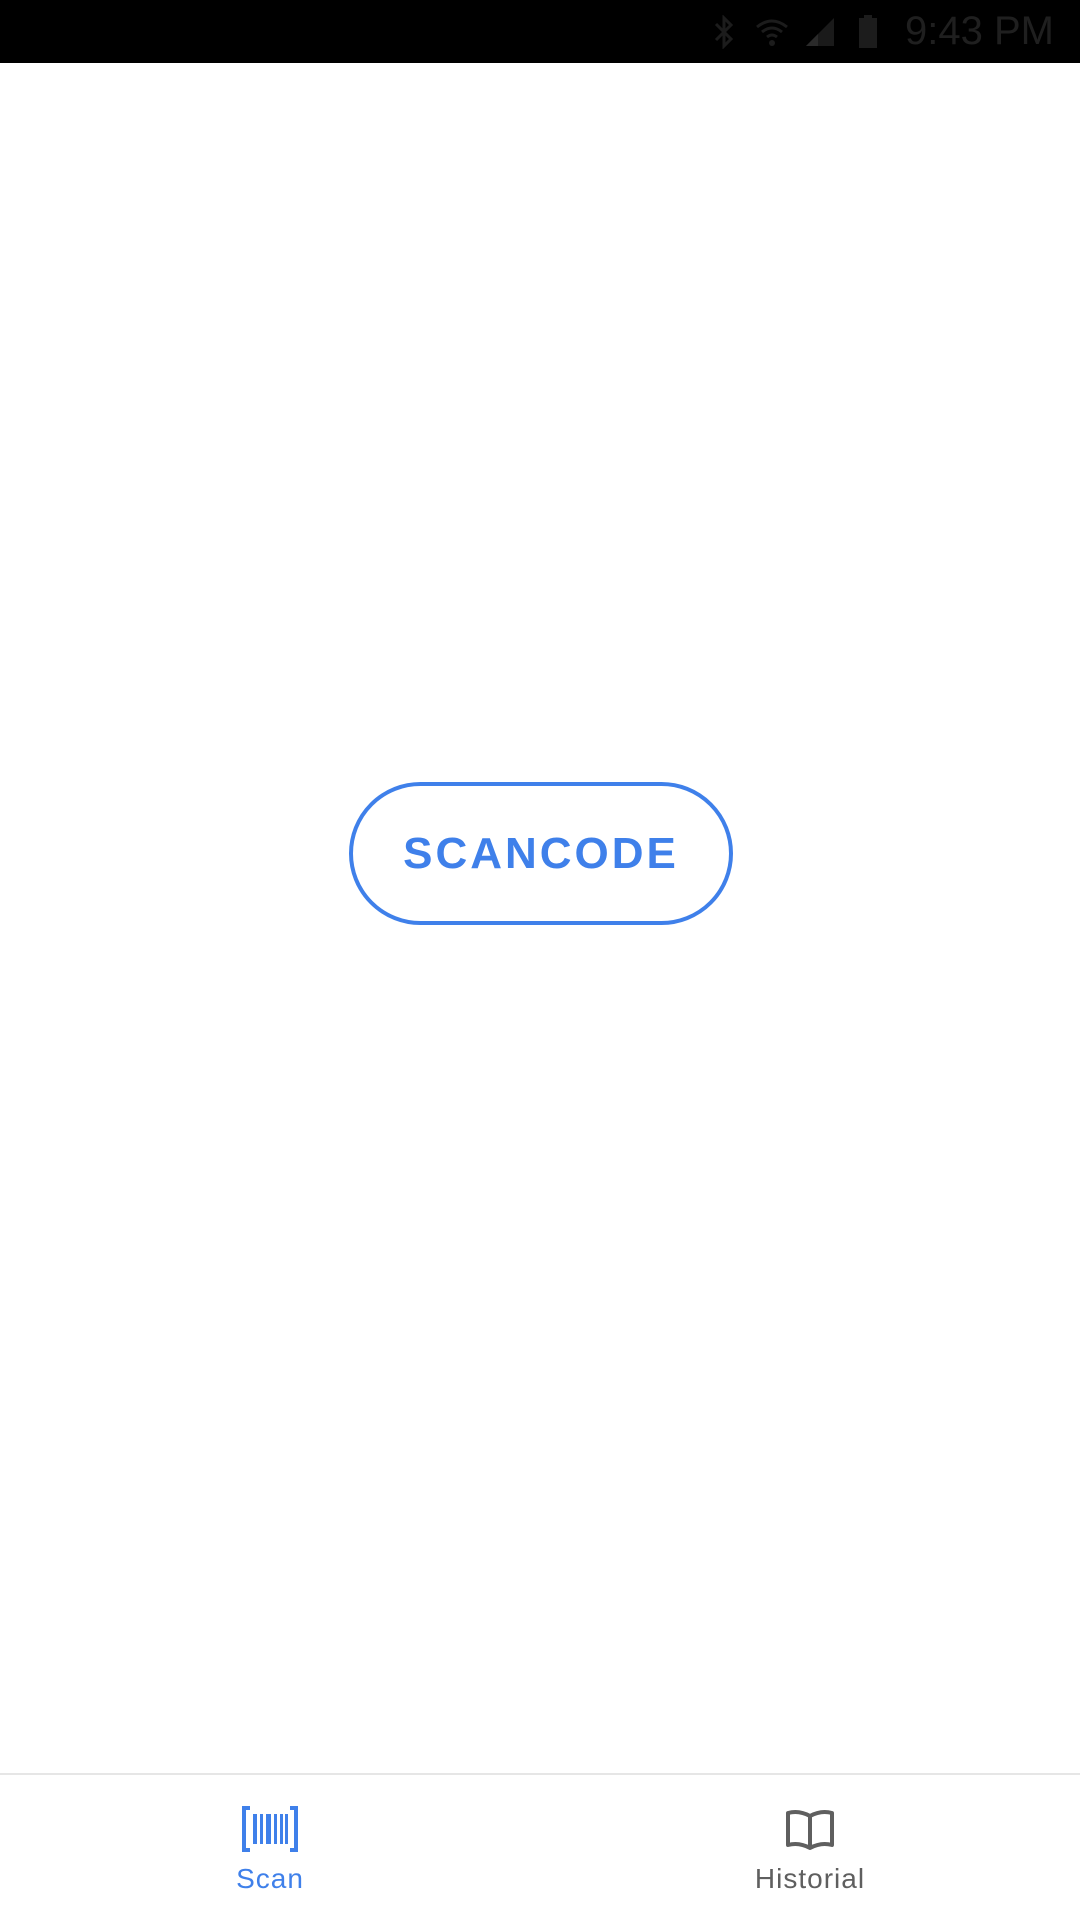  What do you see at coordinates (270, 1878) in the screenshot?
I see `nav-label-scan: Scan` at bounding box center [270, 1878].